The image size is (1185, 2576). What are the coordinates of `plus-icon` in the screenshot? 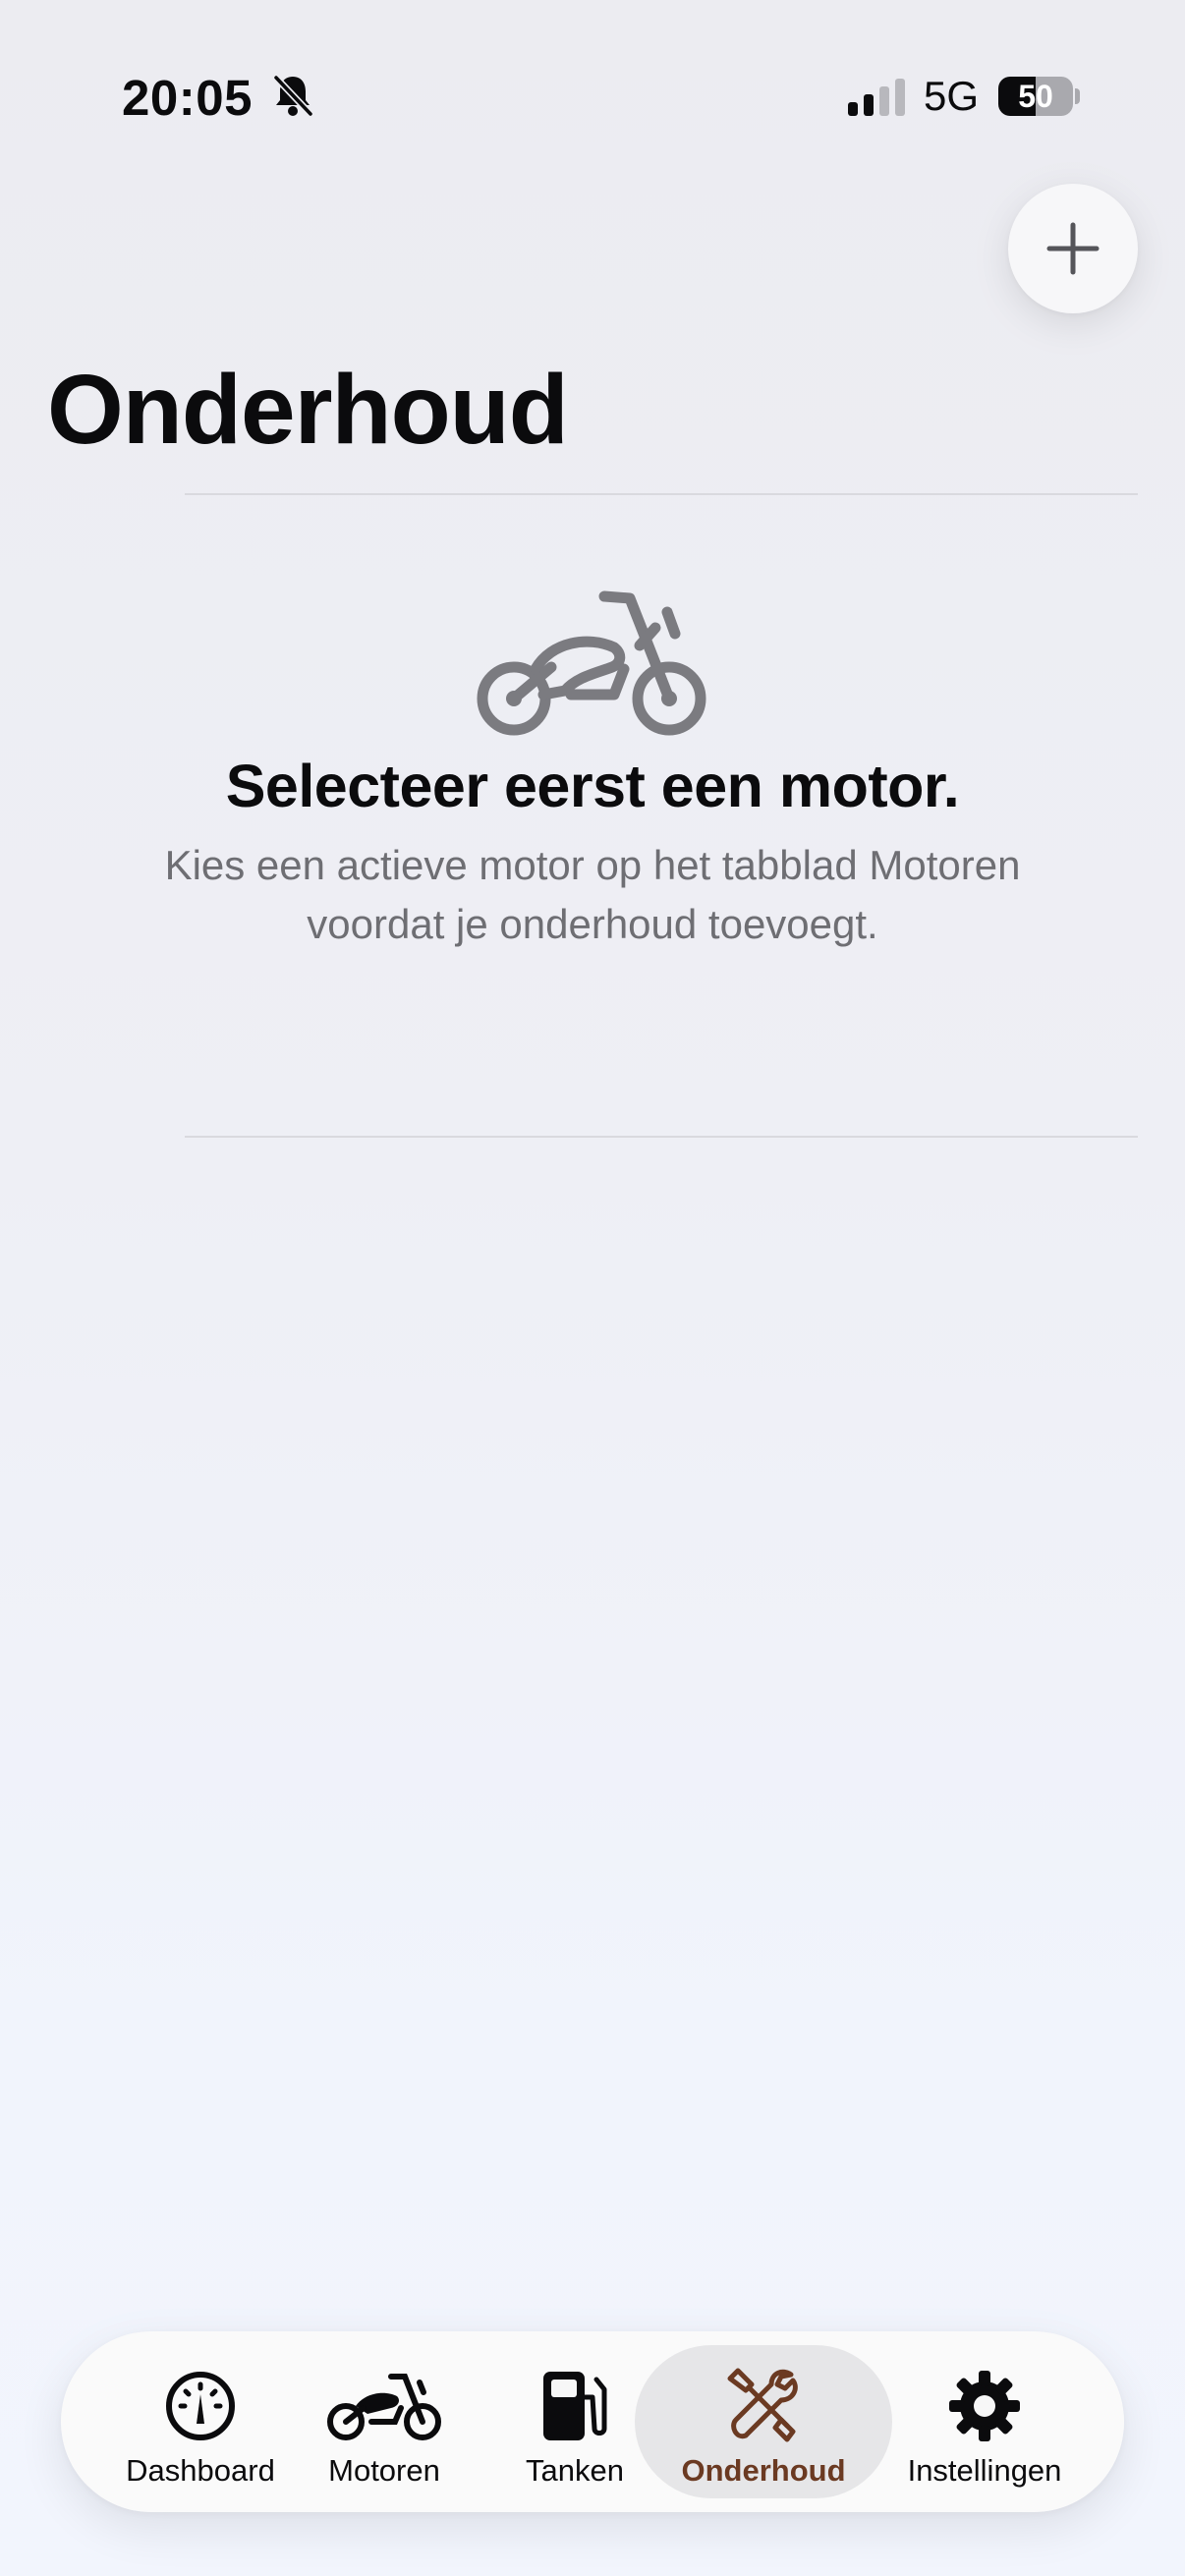 It's located at (1073, 248).